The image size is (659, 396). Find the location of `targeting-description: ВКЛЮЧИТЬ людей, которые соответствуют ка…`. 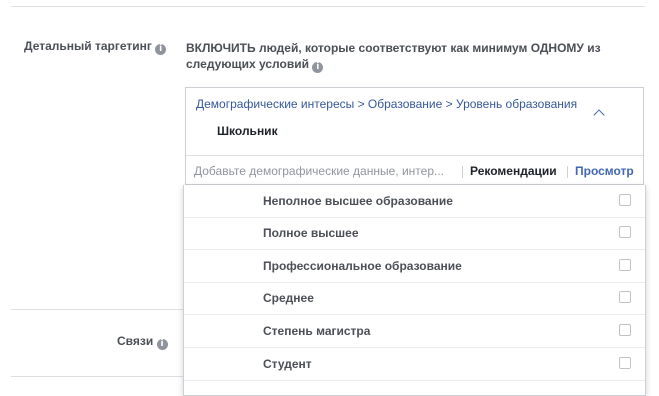

targeting-description: ВКЛЮЧИТЬ людей, которые соответствуют ка… is located at coordinates (406, 56).